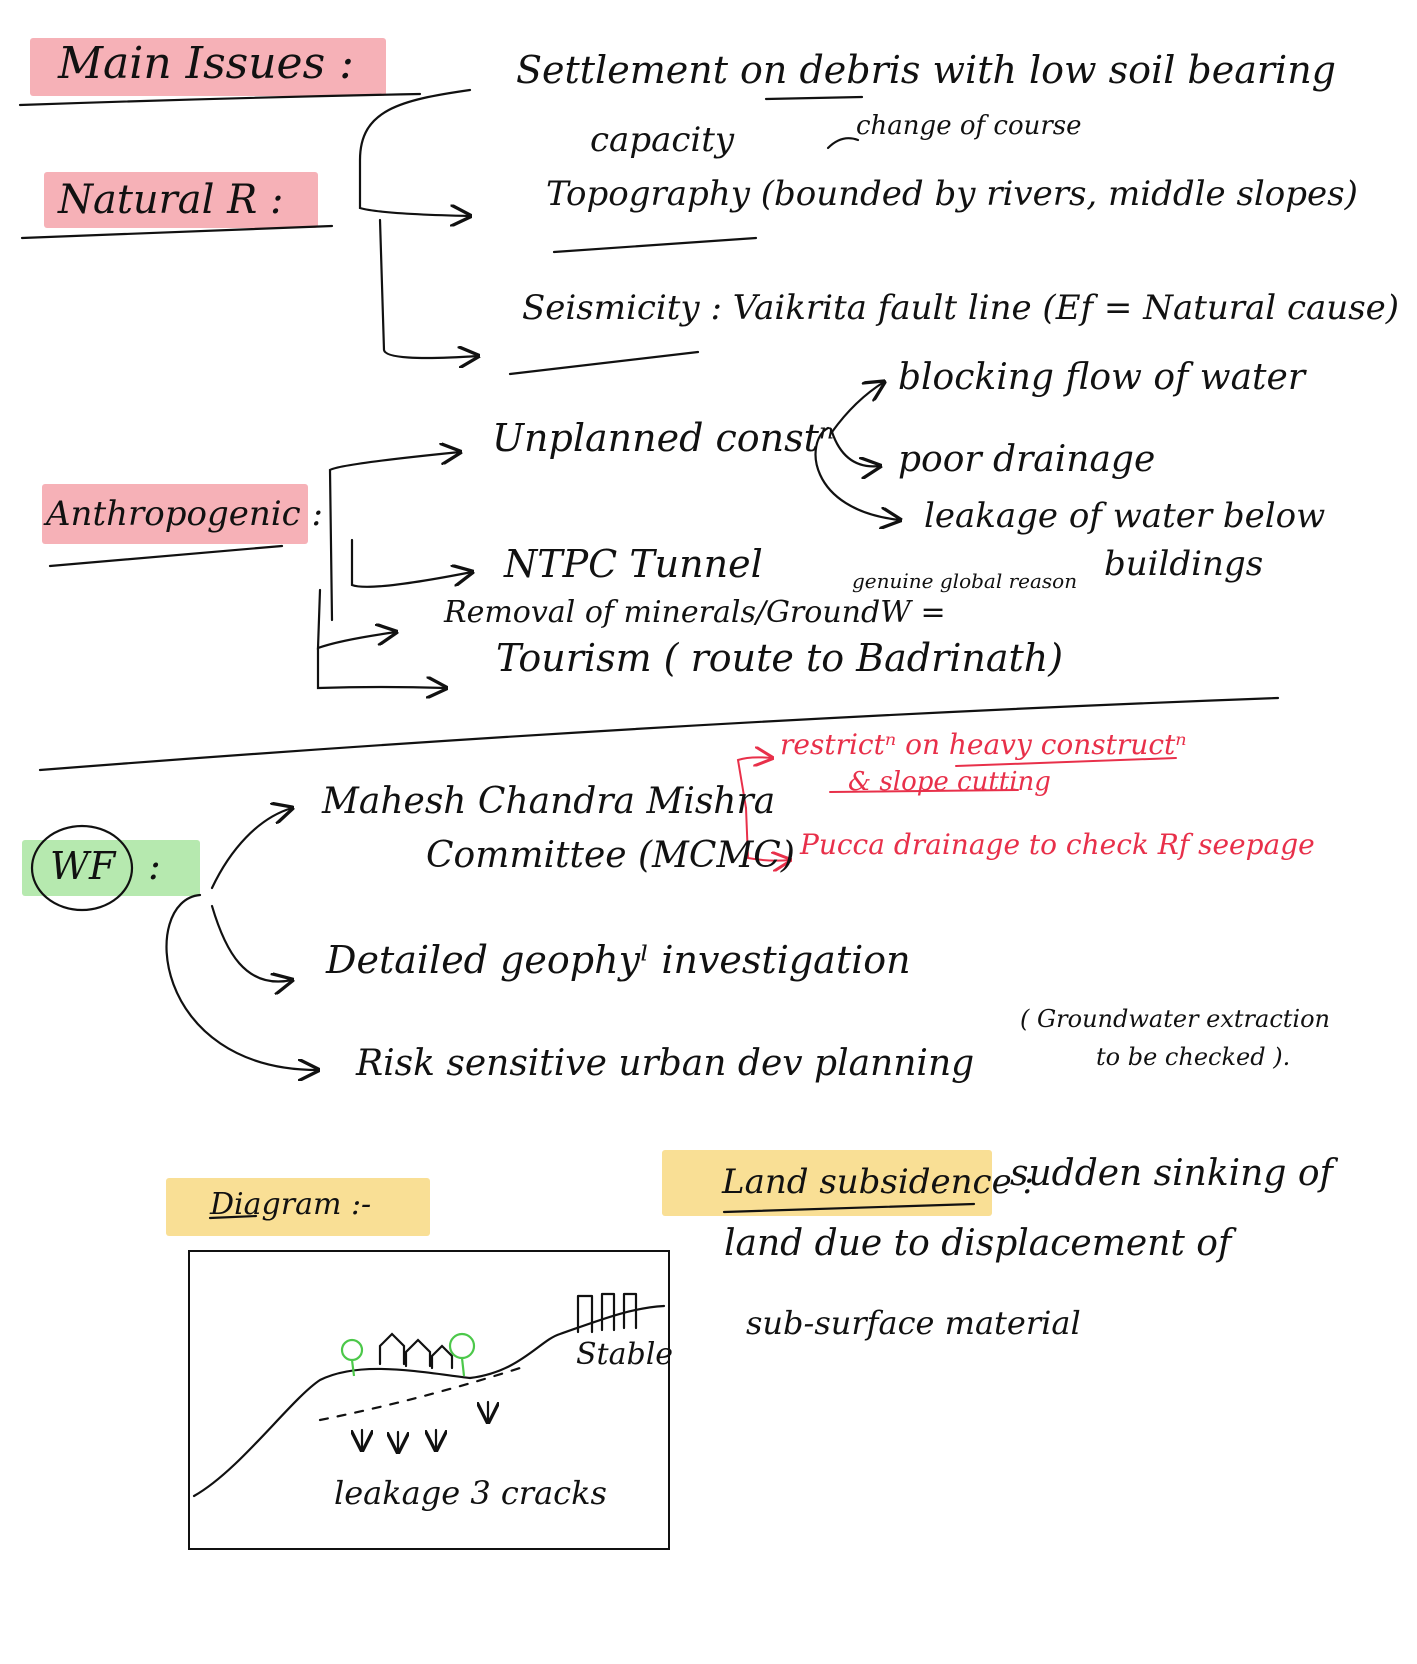 This screenshot has width=1417, height=1664. I want to click on natural-heading: Natural R :, so click(171, 200).